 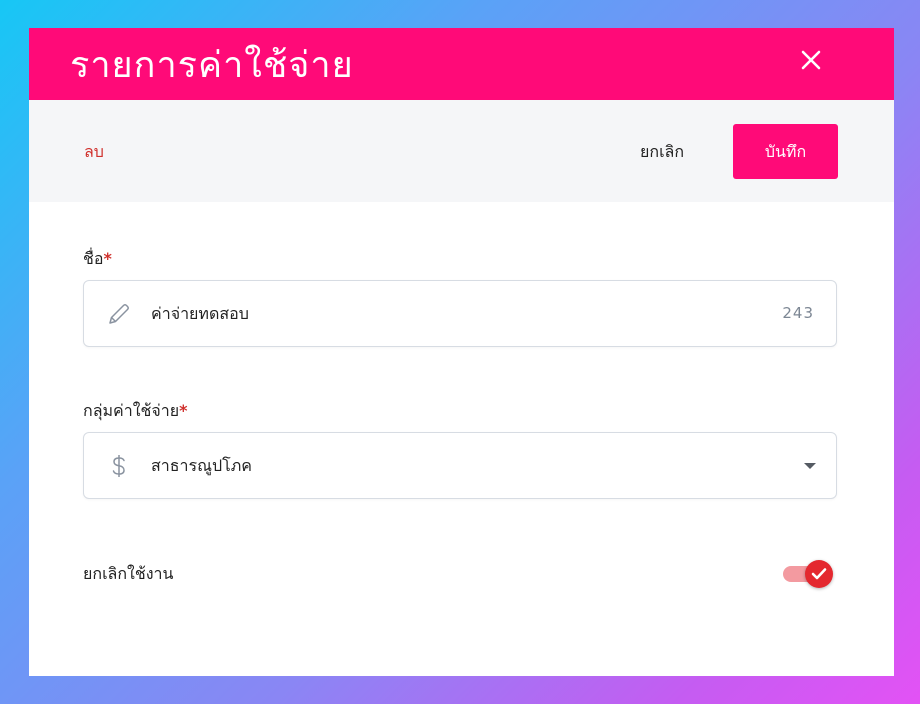 I want to click on close-icon, so click(x=811, y=60).